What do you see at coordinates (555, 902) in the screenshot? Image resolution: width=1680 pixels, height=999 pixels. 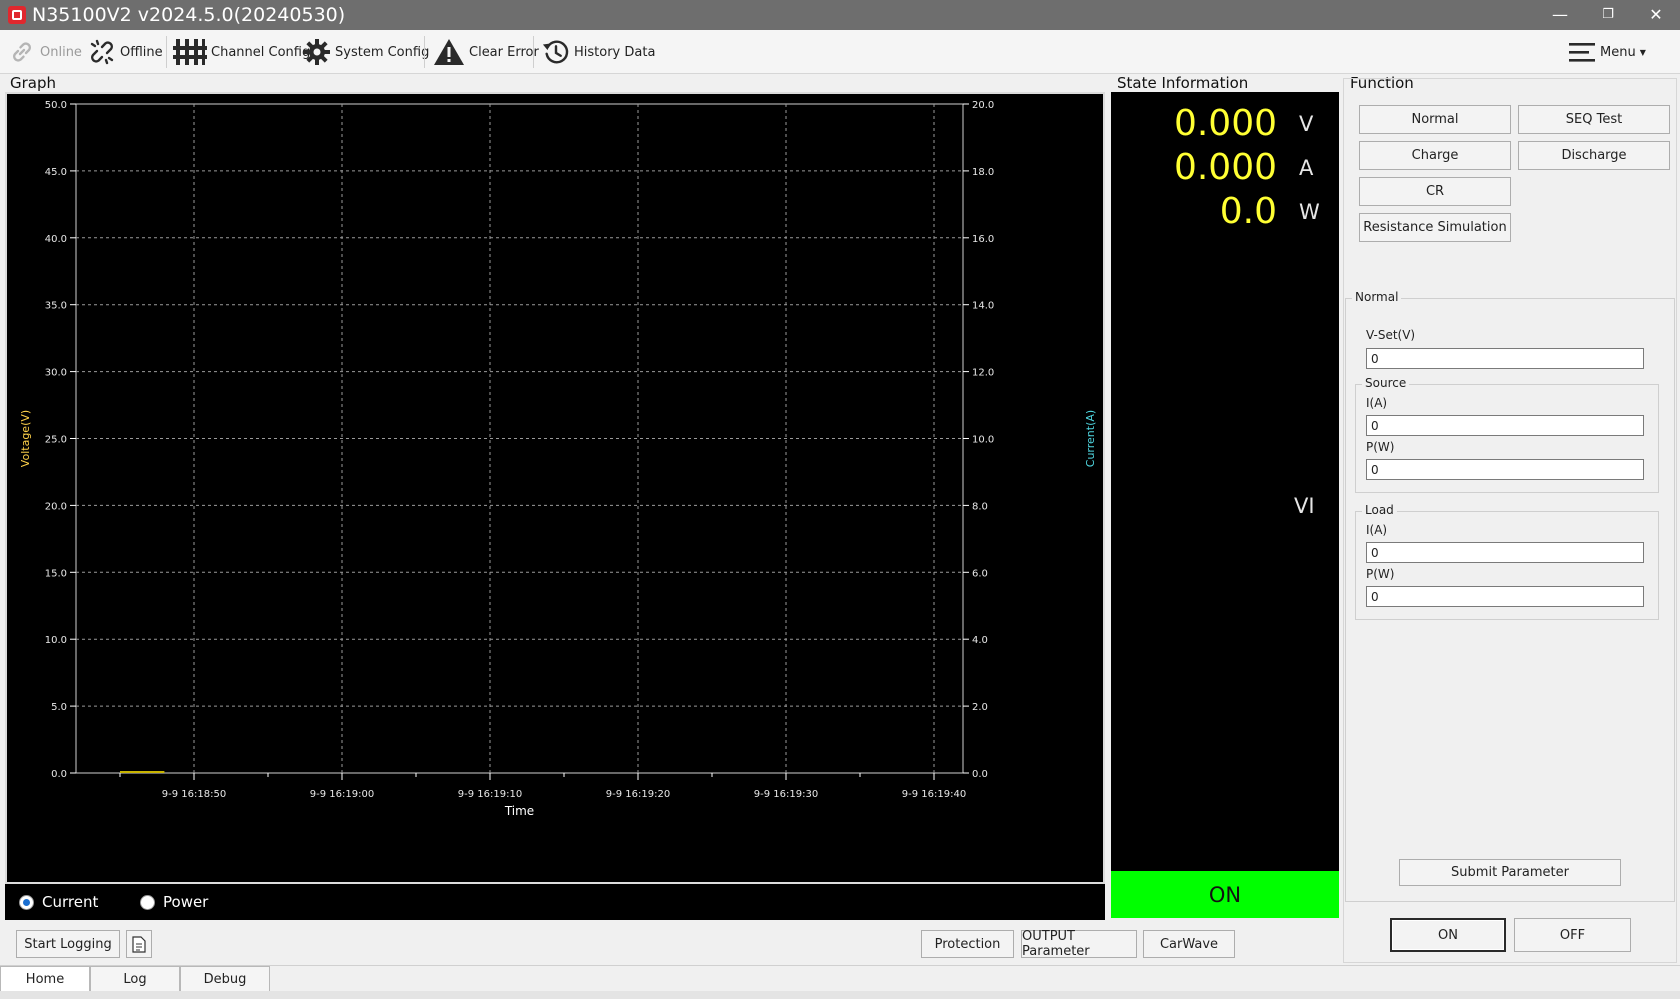 I see `graph-mode-bar: Current Power` at bounding box center [555, 902].